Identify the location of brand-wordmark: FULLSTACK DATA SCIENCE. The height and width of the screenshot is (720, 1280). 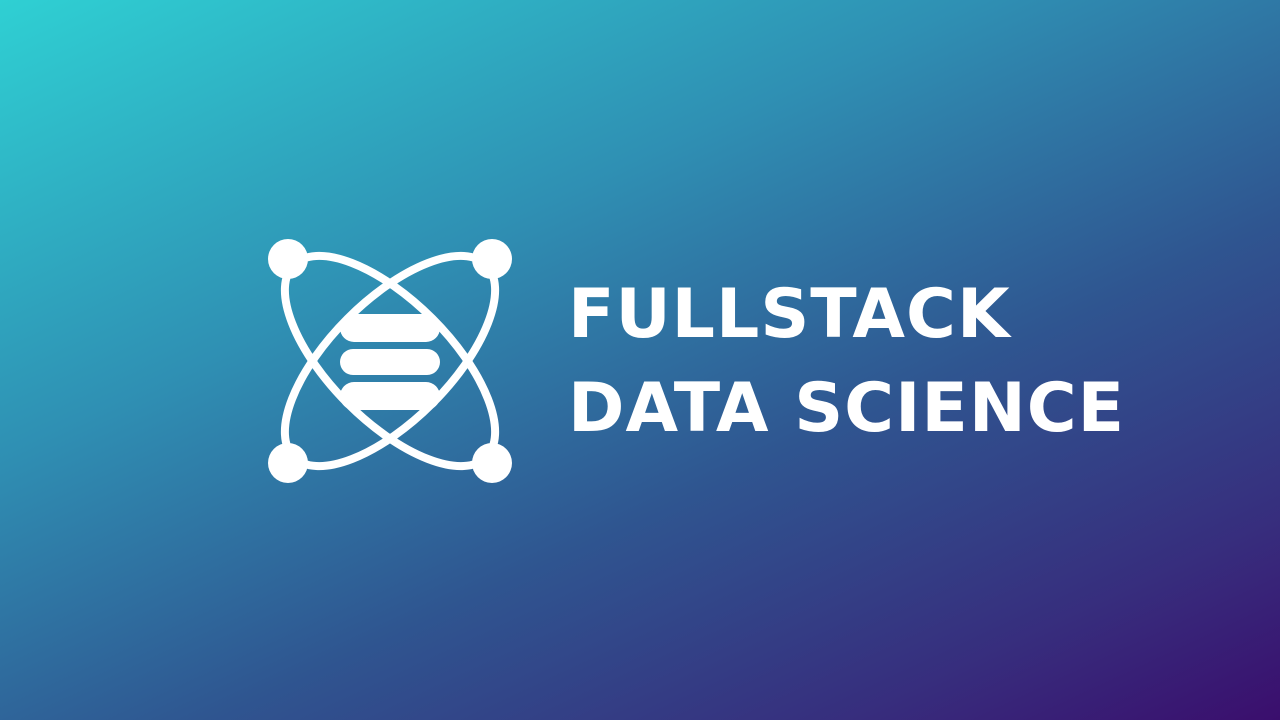
(868, 362).